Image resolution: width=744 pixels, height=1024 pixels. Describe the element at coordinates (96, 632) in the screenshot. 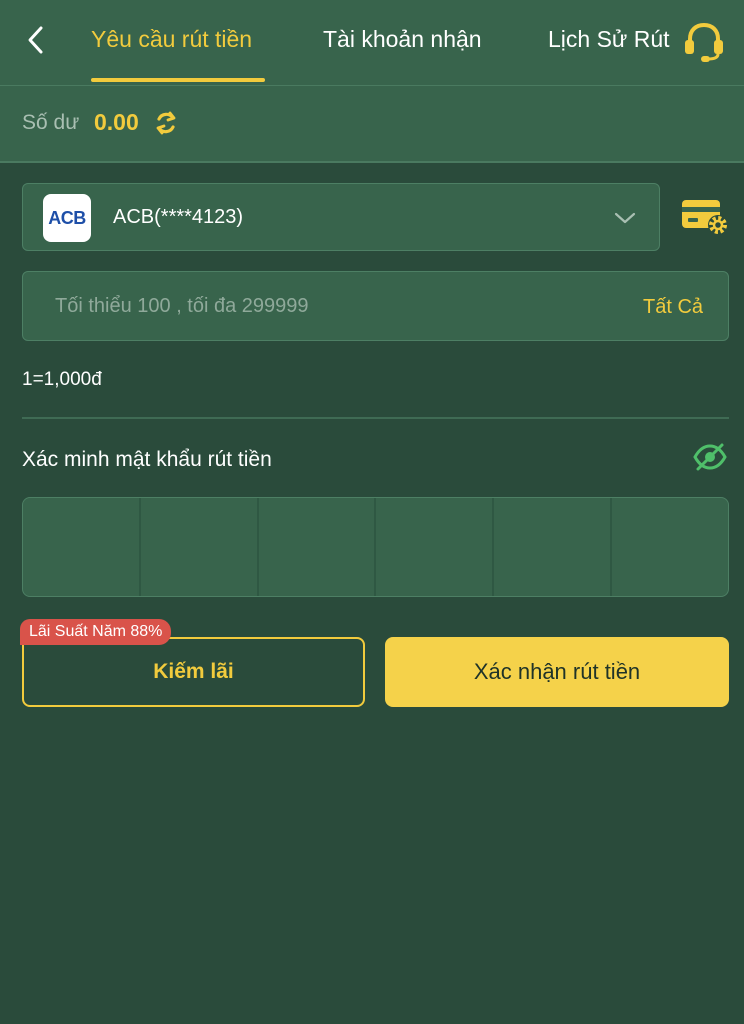

I see `interest-rate-badge: Lãi Suất Năm 88%` at that location.